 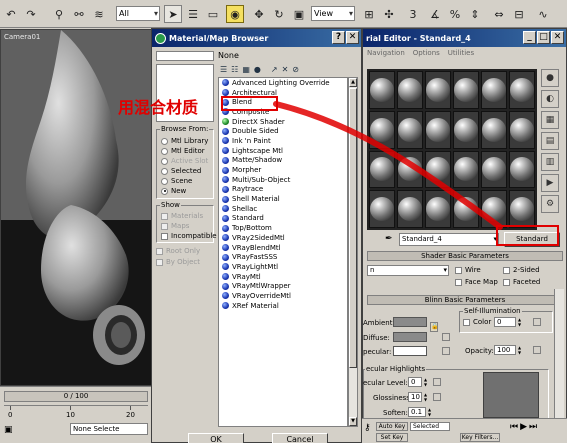 What do you see at coordinates (235, 14) in the screenshot?
I see `window-crossing-icon: ◉` at bounding box center [235, 14].